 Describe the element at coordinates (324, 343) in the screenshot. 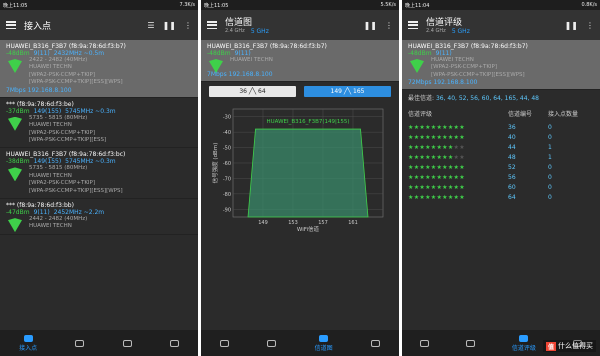

I see `nav-channel-graph: 信道图` at that location.